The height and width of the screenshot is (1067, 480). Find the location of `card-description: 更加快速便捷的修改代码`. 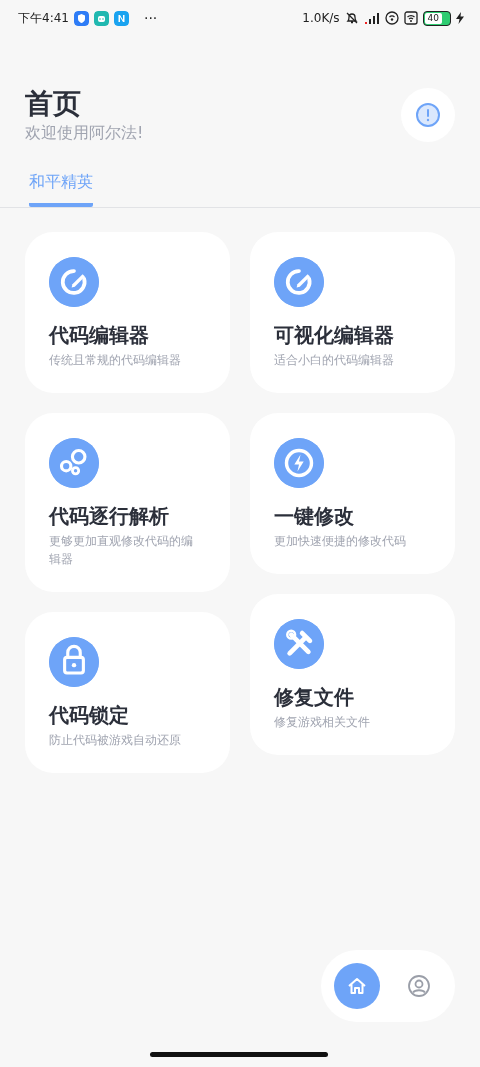

card-description: 更加快速便捷的修改代码 is located at coordinates (340, 541).